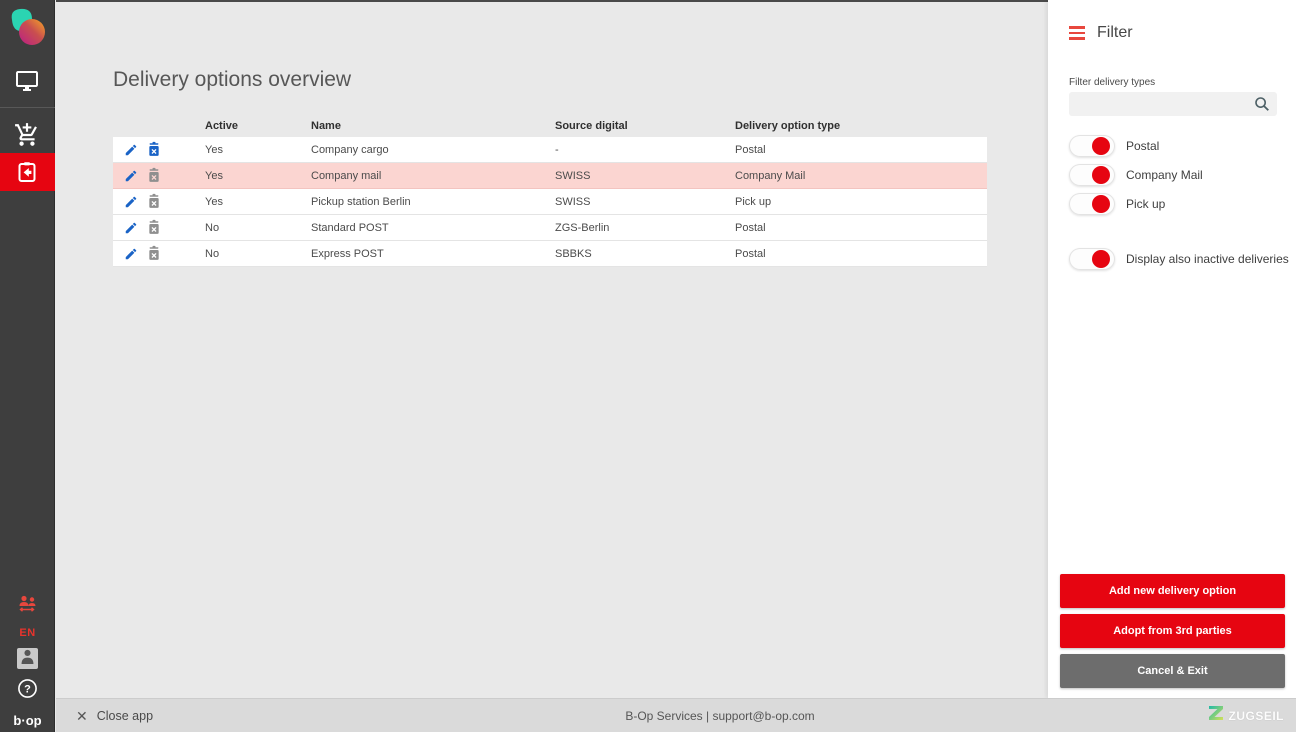 The height and width of the screenshot is (732, 1296). I want to click on sidebar-item-deliveries, so click(27, 172).